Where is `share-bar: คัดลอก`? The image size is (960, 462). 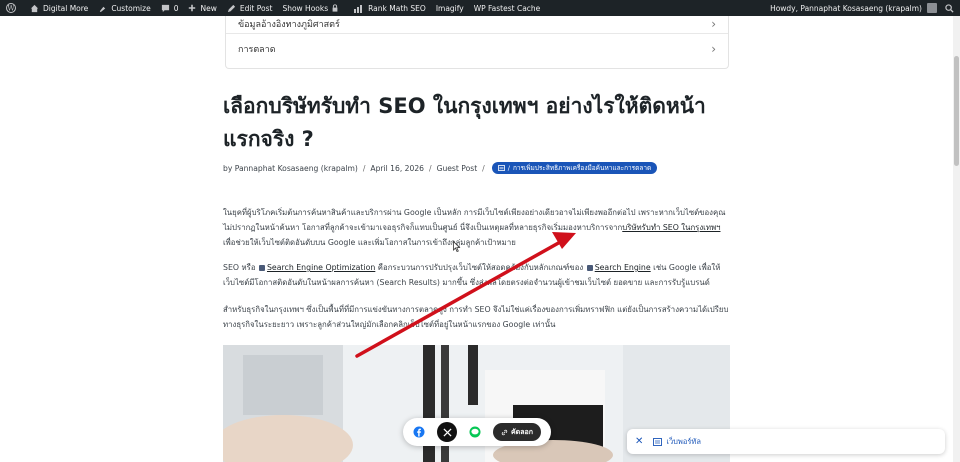
share-bar: คัดลอก is located at coordinates (477, 432).